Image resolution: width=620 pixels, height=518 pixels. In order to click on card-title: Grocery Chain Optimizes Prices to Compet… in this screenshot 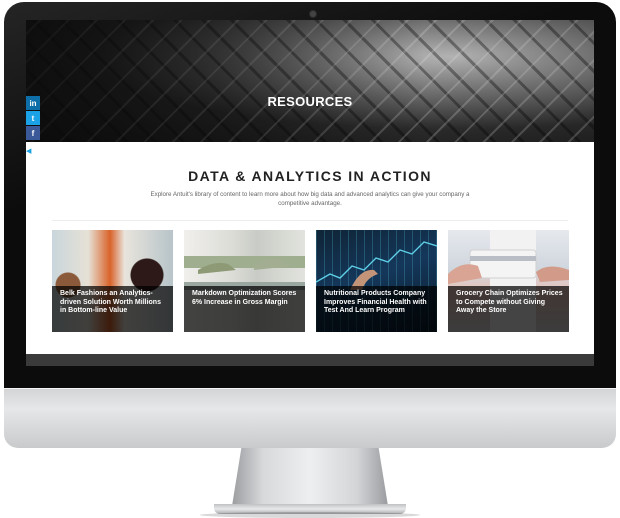, I will do `click(509, 303)`.